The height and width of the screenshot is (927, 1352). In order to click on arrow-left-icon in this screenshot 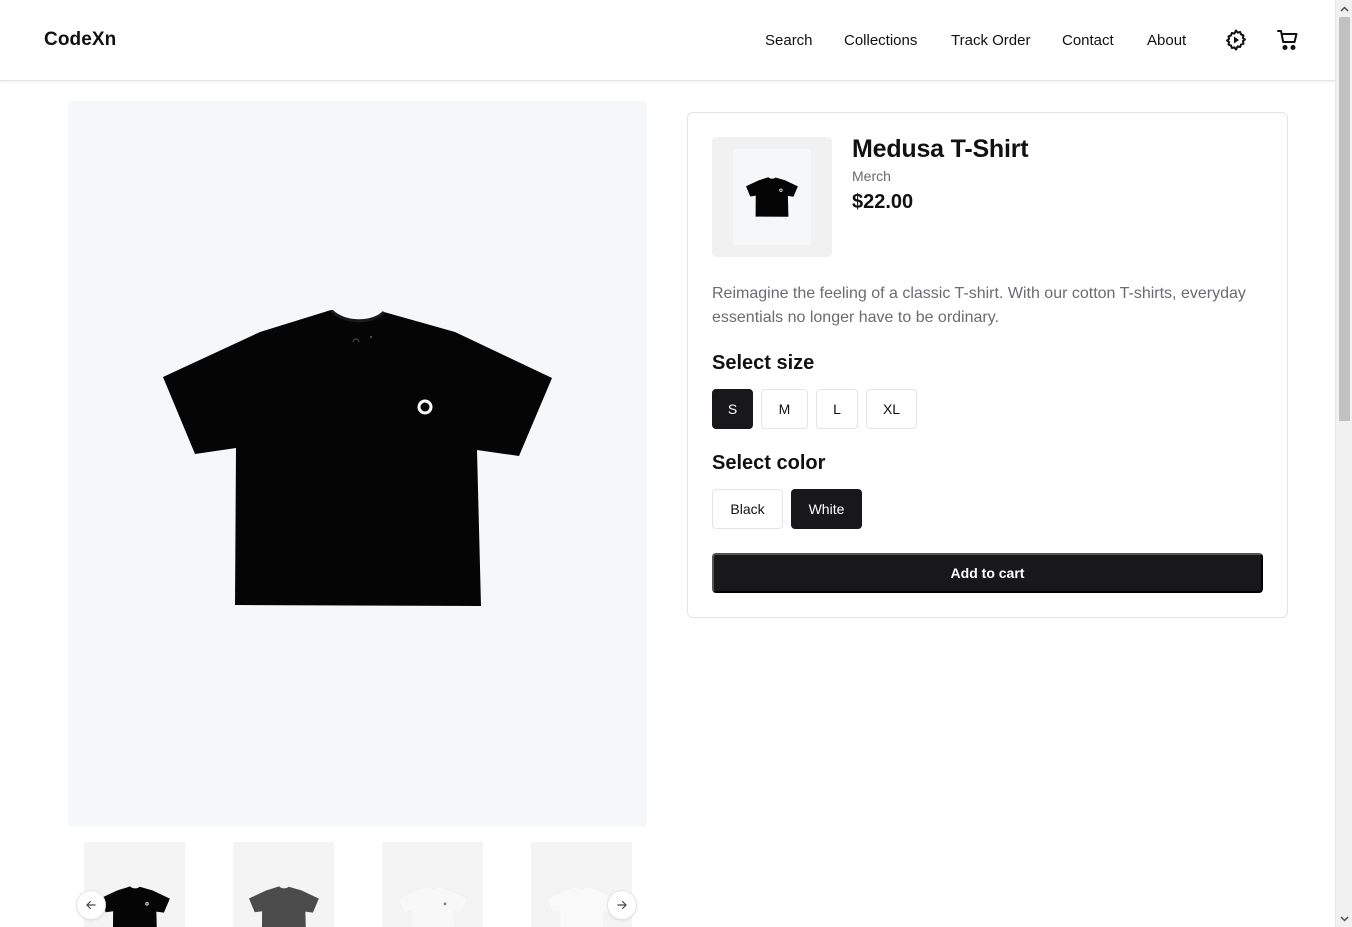, I will do `click(91, 905)`.